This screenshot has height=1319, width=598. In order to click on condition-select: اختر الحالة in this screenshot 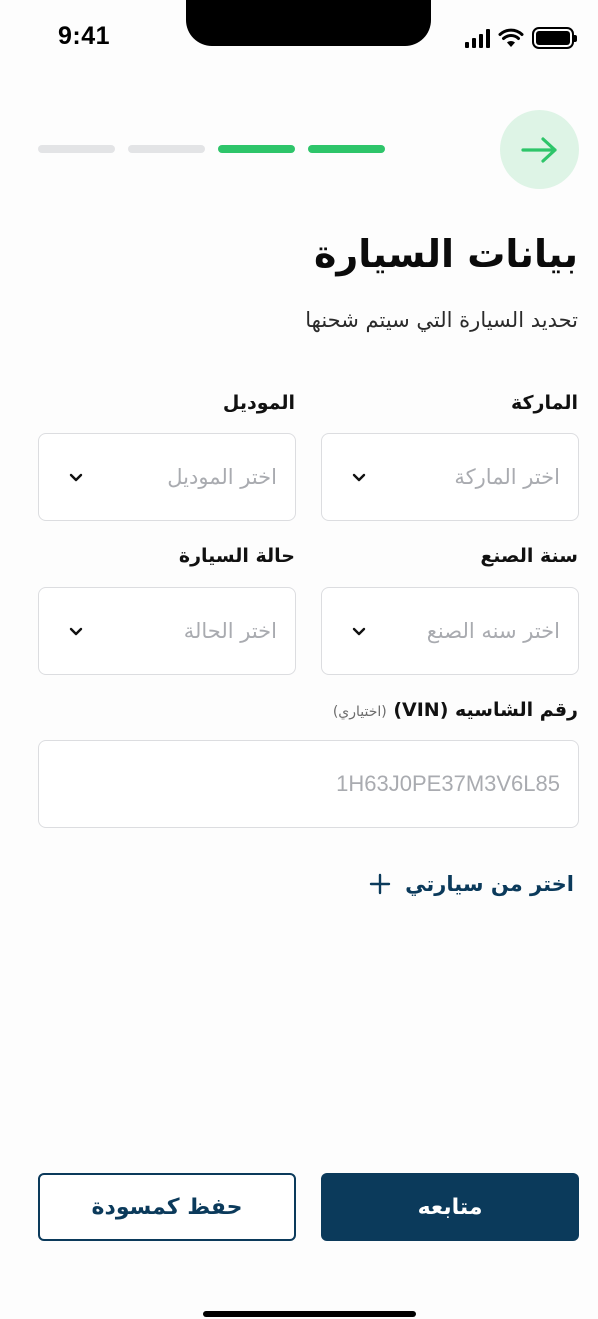, I will do `click(167, 631)`.